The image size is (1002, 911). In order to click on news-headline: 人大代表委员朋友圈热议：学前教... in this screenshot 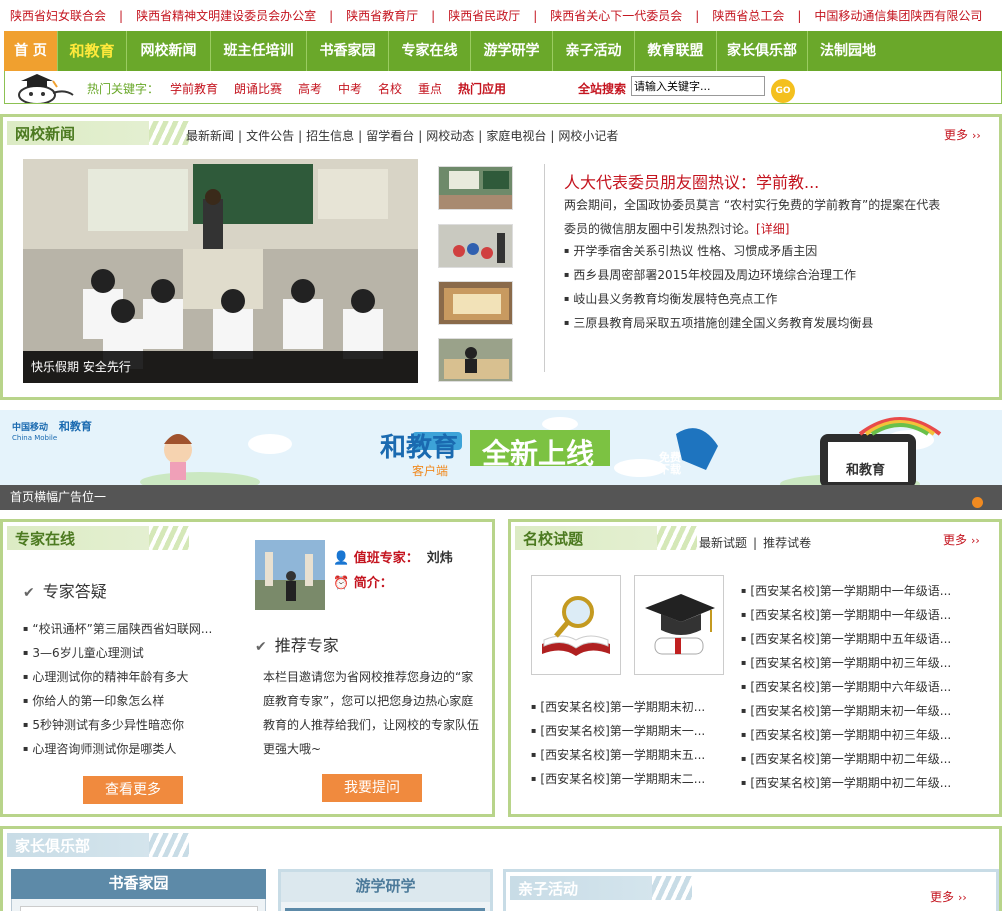, I will do `click(691, 181)`.